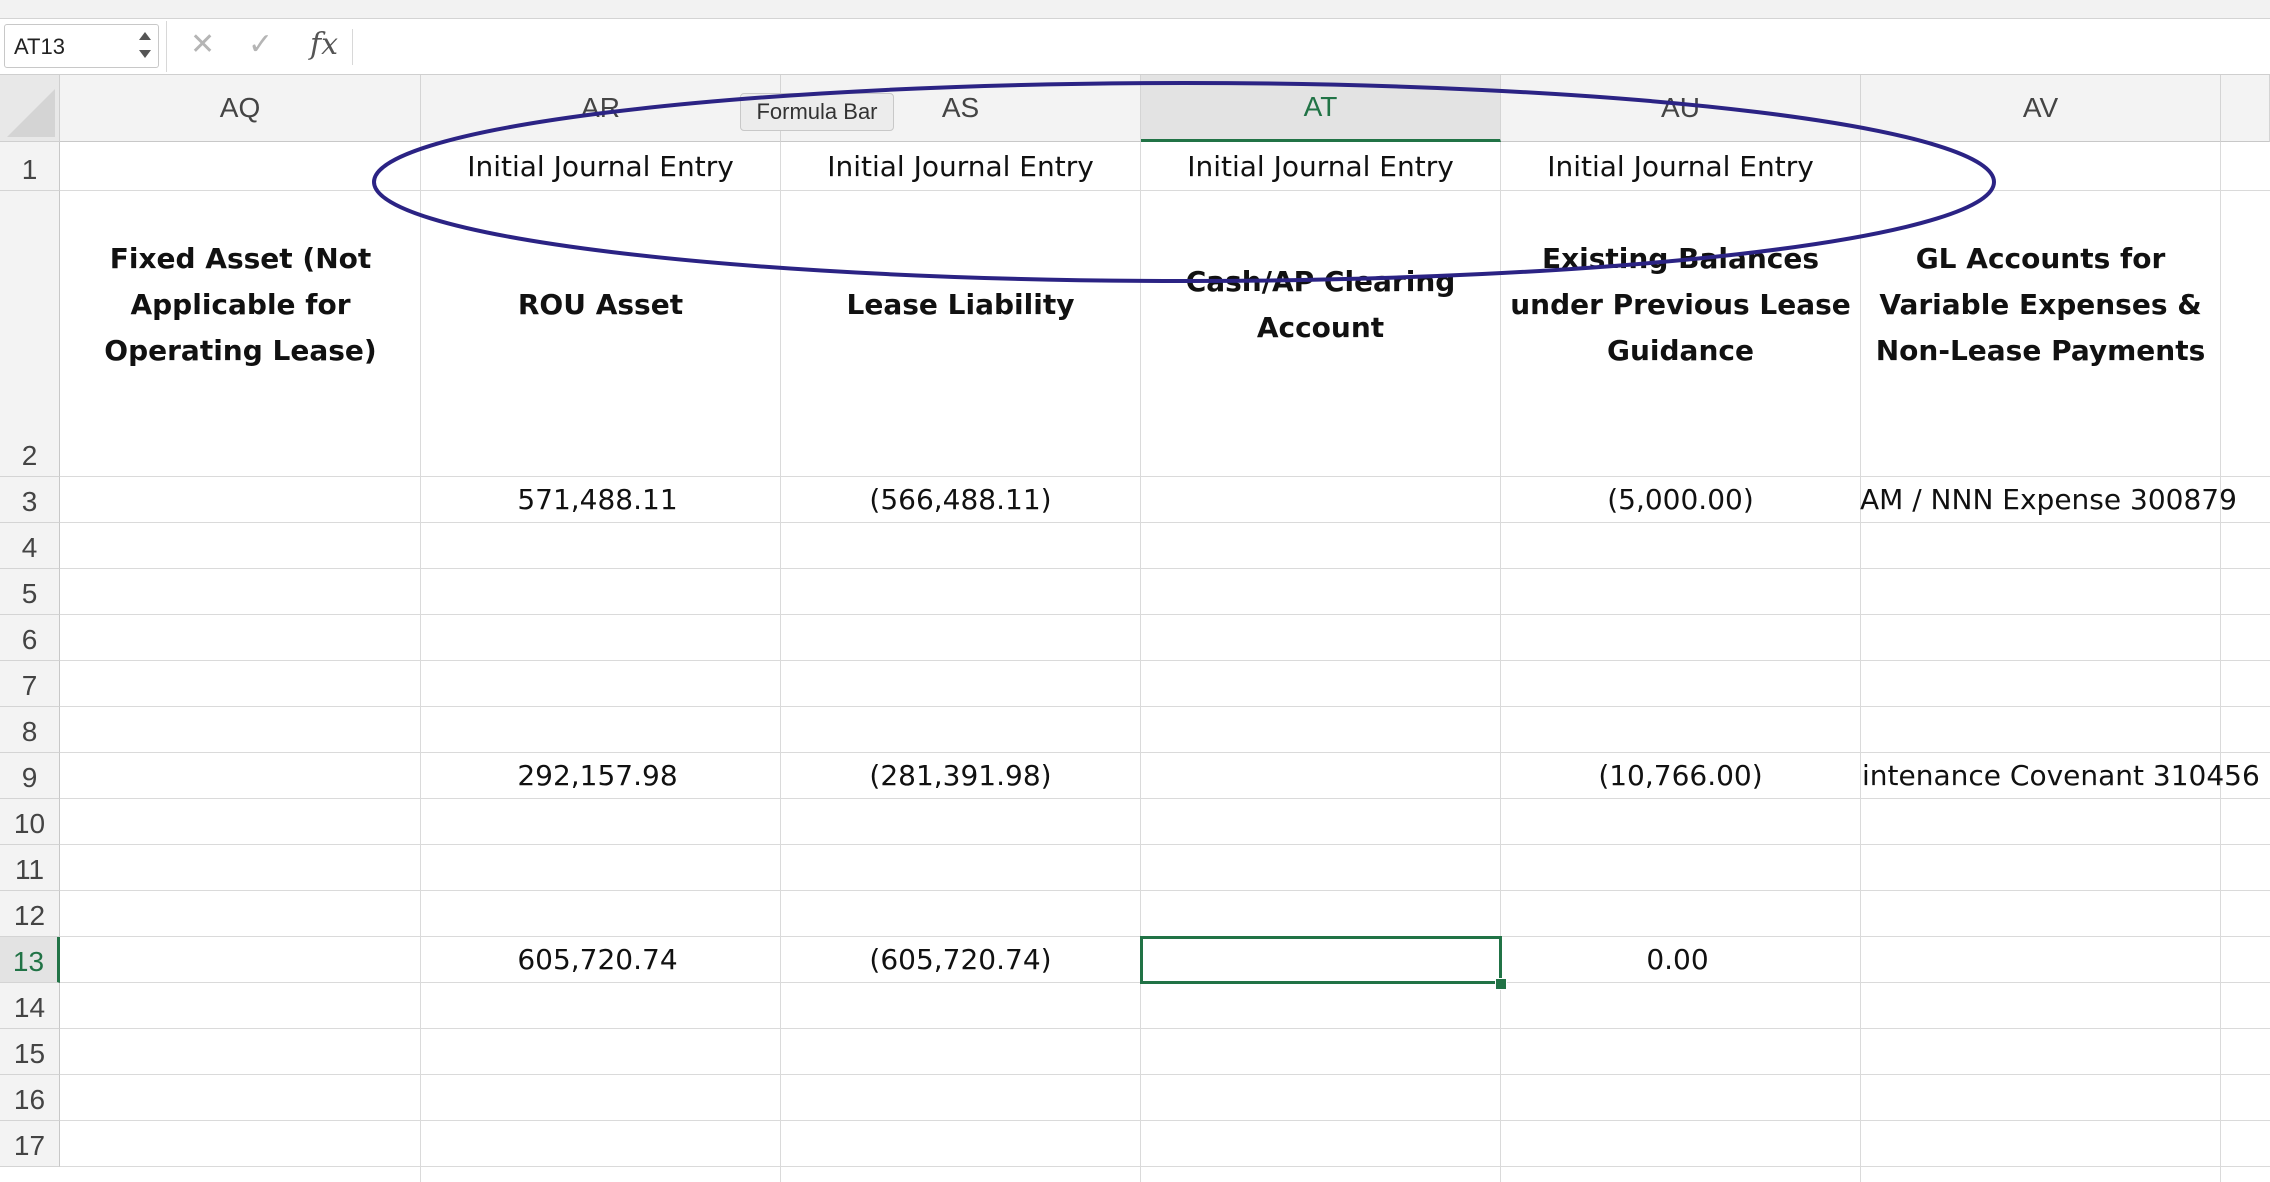 The image size is (2270, 1182). I want to click on row-header-15: 15, so click(30, 1052).